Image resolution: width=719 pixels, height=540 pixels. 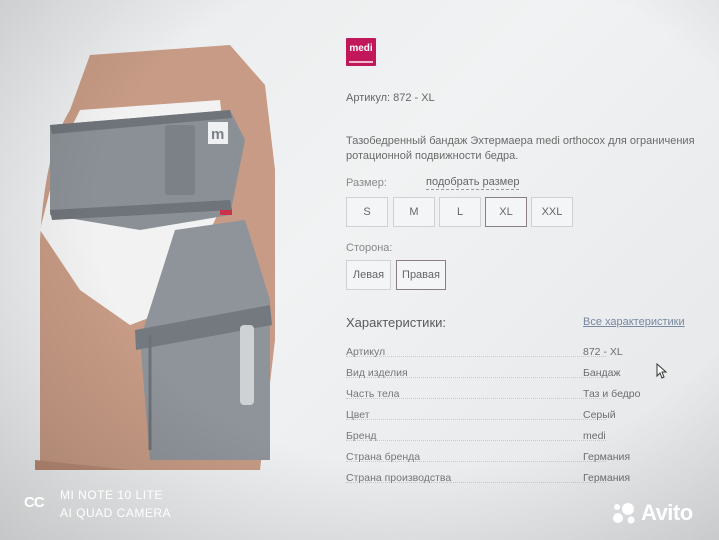 I want to click on sku-label: Артикул:, so click(x=368, y=98).